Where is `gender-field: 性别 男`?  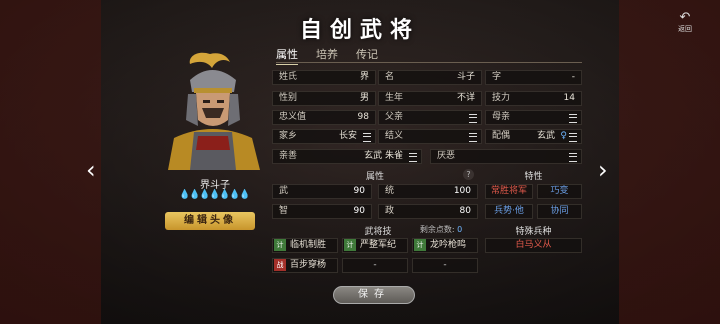
gender-field: 性别 男 is located at coordinates (324, 98).